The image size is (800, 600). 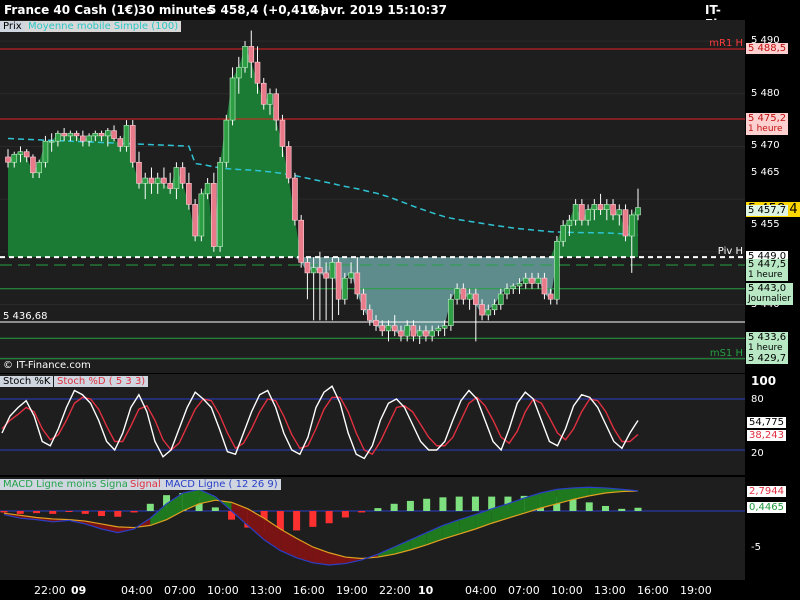 I want to click on macd-signal-legend: Signal, so click(x=145, y=484).